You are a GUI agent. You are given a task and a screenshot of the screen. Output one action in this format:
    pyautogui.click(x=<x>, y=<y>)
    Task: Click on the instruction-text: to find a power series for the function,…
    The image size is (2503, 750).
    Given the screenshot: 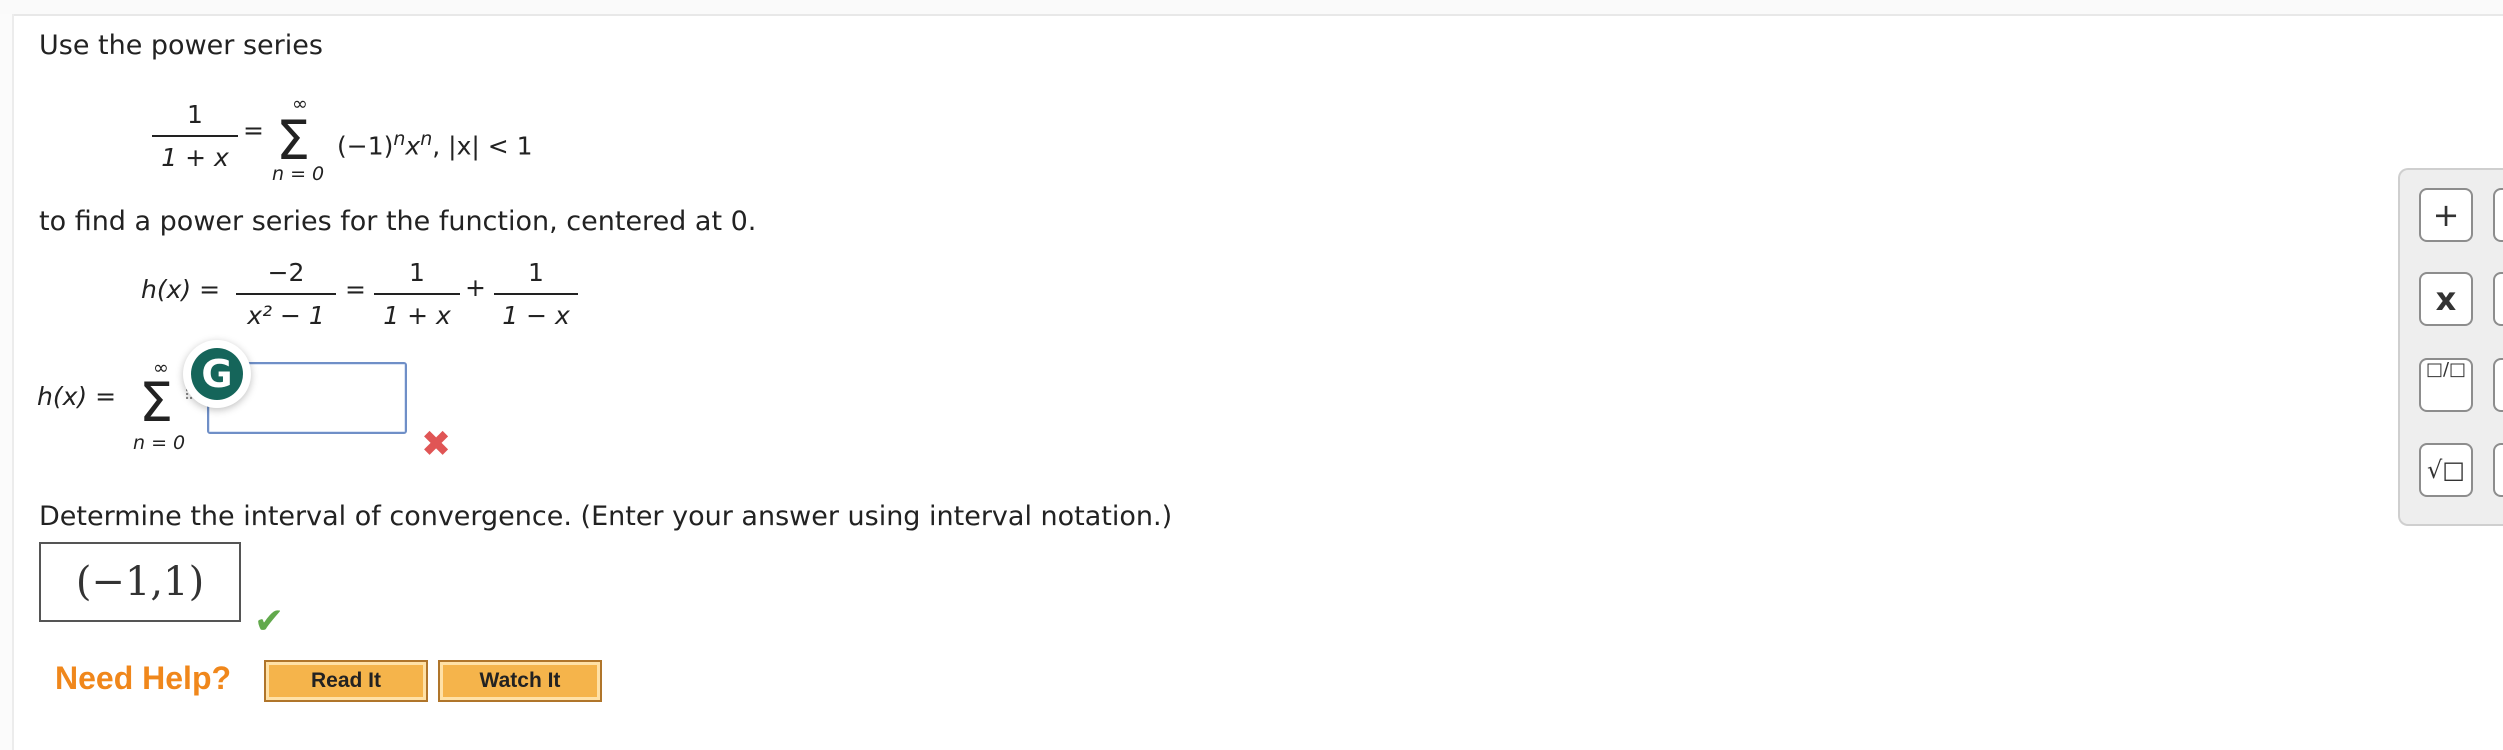 What is the action you would take?
    pyautogui.click(x=398, y=221)
    